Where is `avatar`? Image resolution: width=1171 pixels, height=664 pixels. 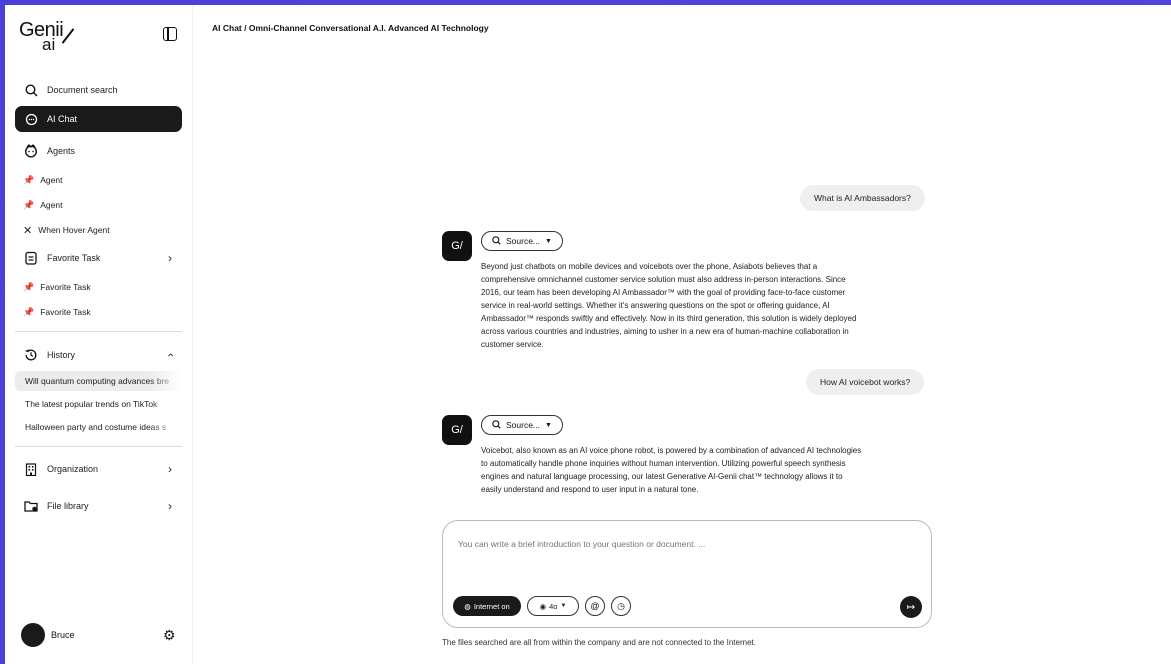
avatar is located at coordinates (33, 635).